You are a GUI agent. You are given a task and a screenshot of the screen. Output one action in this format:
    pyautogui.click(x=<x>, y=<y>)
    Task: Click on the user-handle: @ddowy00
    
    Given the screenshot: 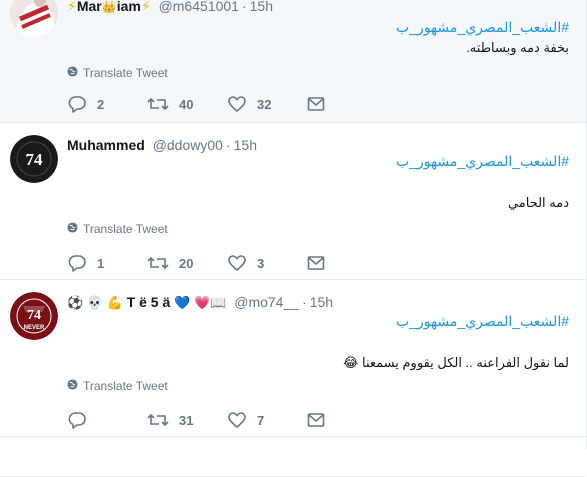 What is the action you would take?
    pyautogui.click(x=188, y=145)
    